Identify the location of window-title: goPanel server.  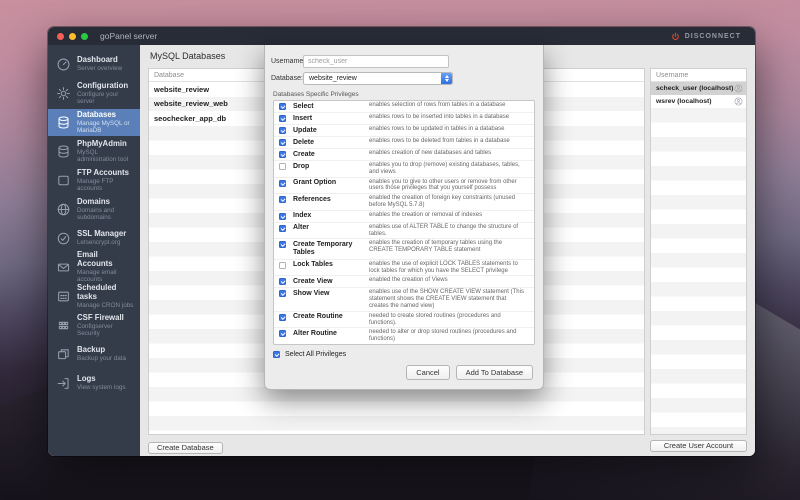
(129, 36).